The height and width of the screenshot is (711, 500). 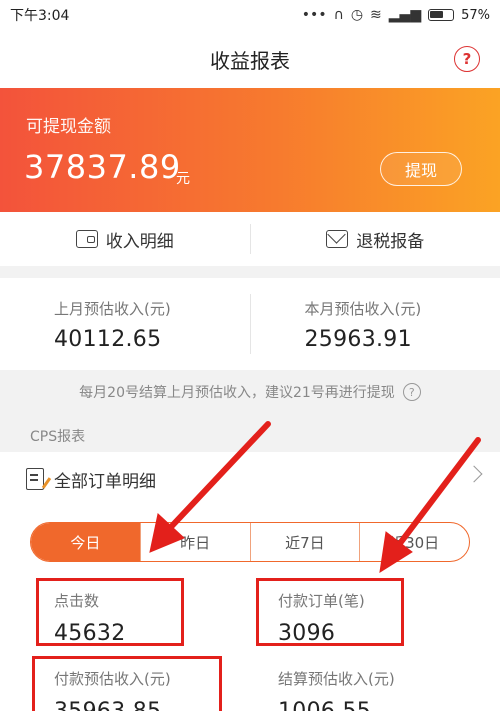 What do you see at coordinates (315, 497) in the screenshot?
I see `annotation-arrows` at bounding box center [315, 497].